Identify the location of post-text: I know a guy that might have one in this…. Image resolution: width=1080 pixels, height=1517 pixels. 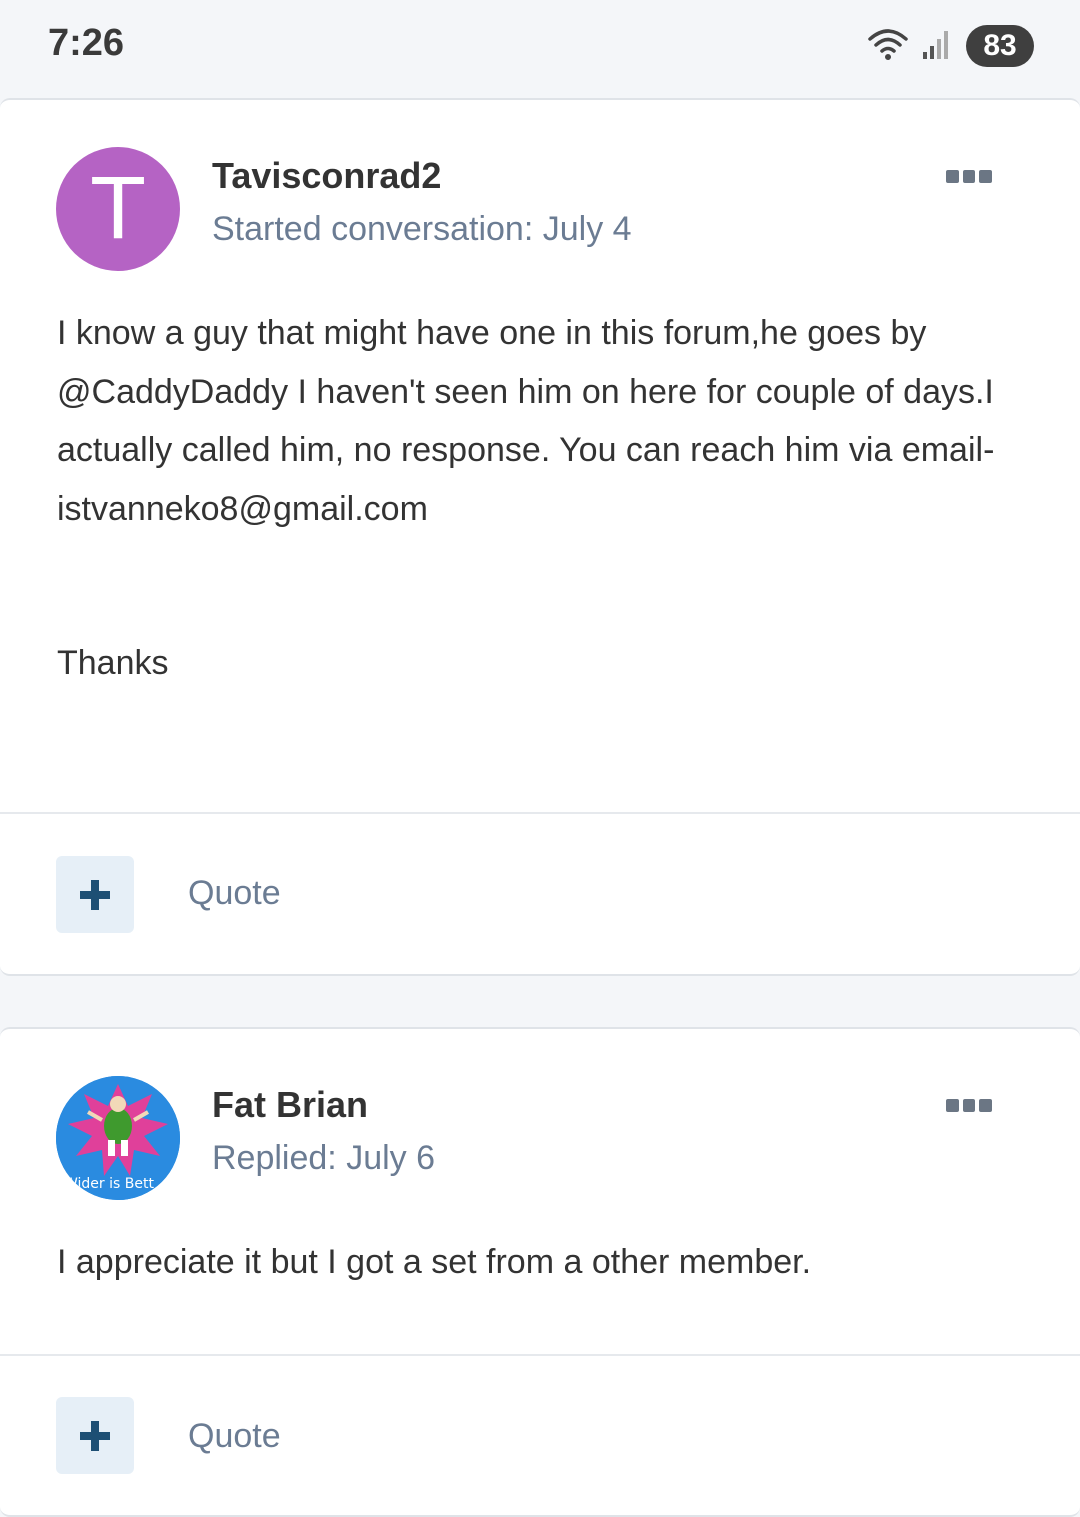
(526, 421).